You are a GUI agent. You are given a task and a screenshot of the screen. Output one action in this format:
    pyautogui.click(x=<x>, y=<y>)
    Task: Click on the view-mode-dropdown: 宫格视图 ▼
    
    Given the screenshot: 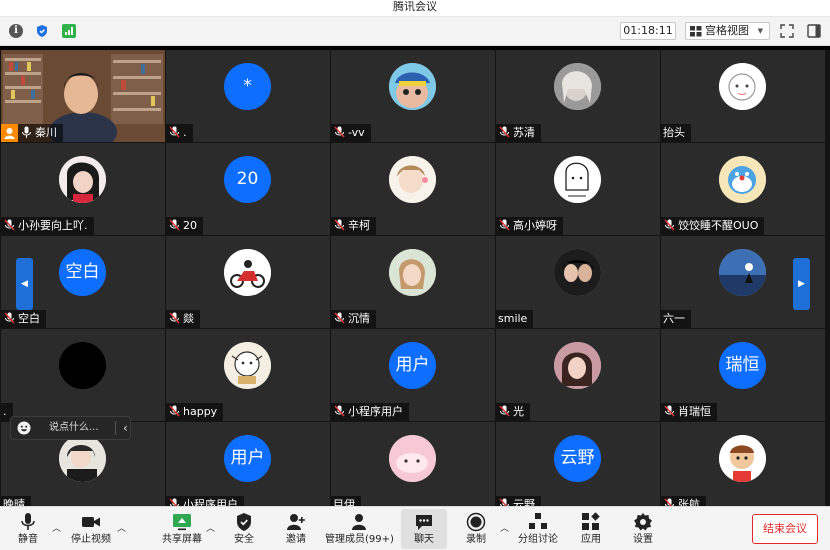 What is the action you would take?
    pyautogui.click(x=727, y=31)
    